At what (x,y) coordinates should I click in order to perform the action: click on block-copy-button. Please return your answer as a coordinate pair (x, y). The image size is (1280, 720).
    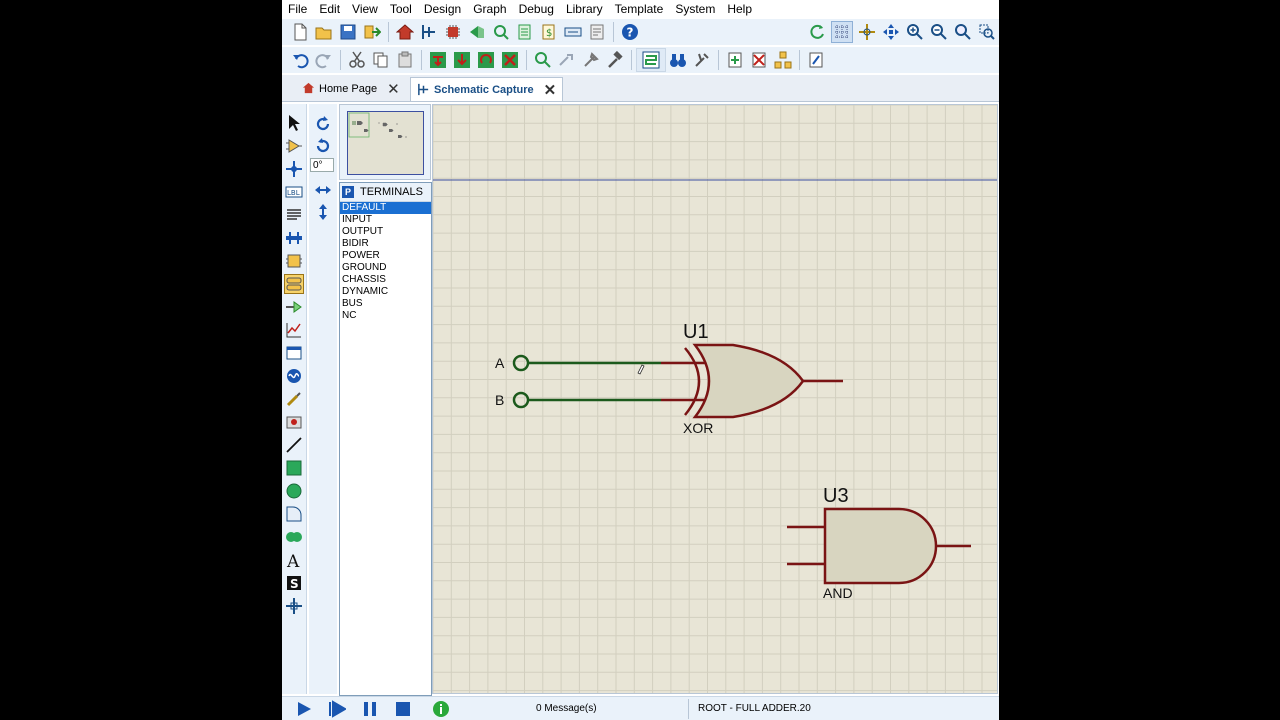
    Looking at the image, I should click on (438, 60).